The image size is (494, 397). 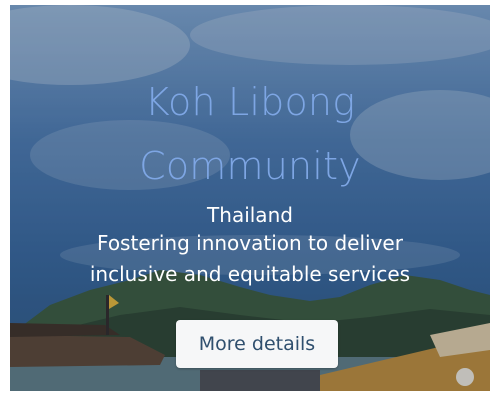 I want to click on card-country: Thailand, so click(x=250, y=215).